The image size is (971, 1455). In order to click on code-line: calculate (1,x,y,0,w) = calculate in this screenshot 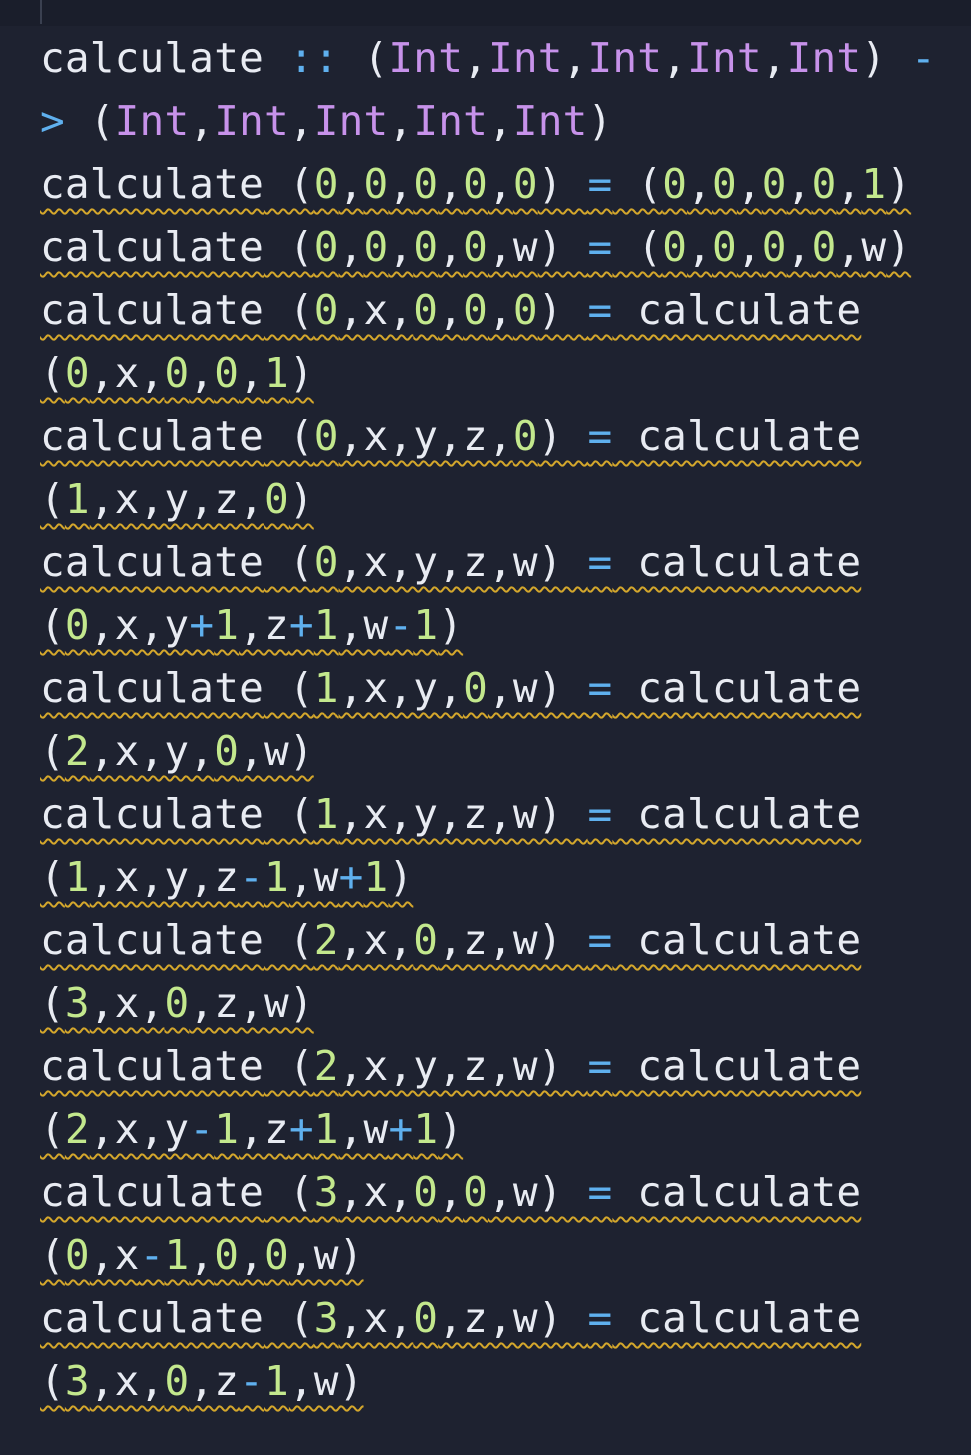, I will do `click(488, 688)`.